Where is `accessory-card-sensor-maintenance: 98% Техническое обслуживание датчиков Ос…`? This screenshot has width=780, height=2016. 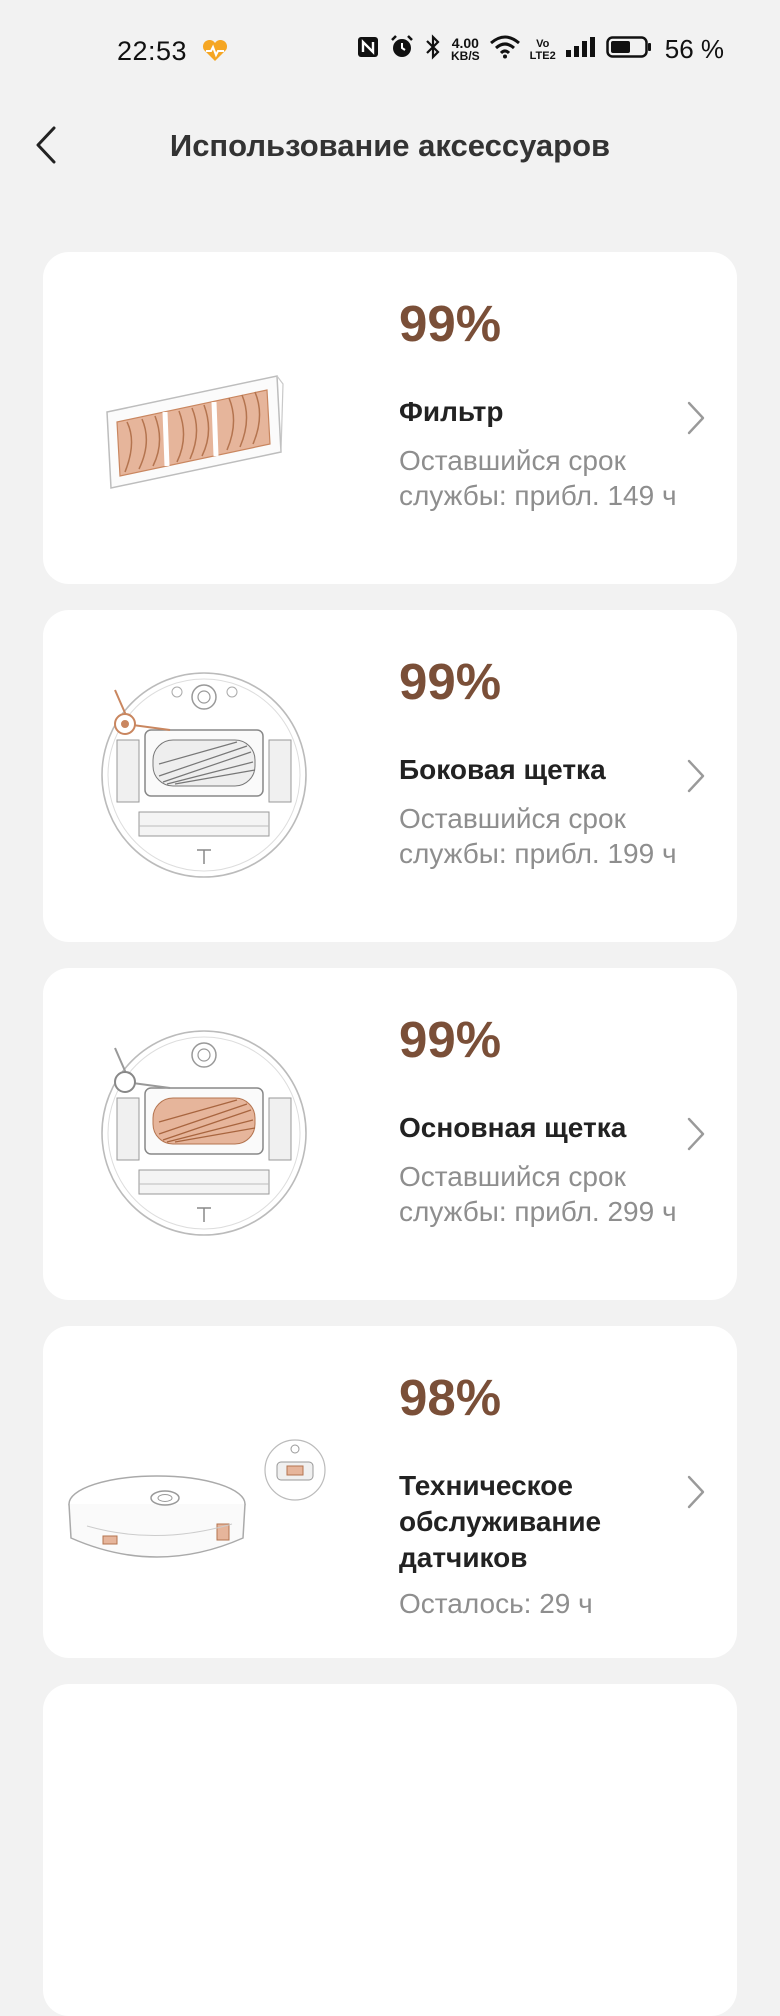
accessory-card-sensor-maintenance: 98% Техническое обслуживание датчиков Ос… is located at coordinates (390, 1492).